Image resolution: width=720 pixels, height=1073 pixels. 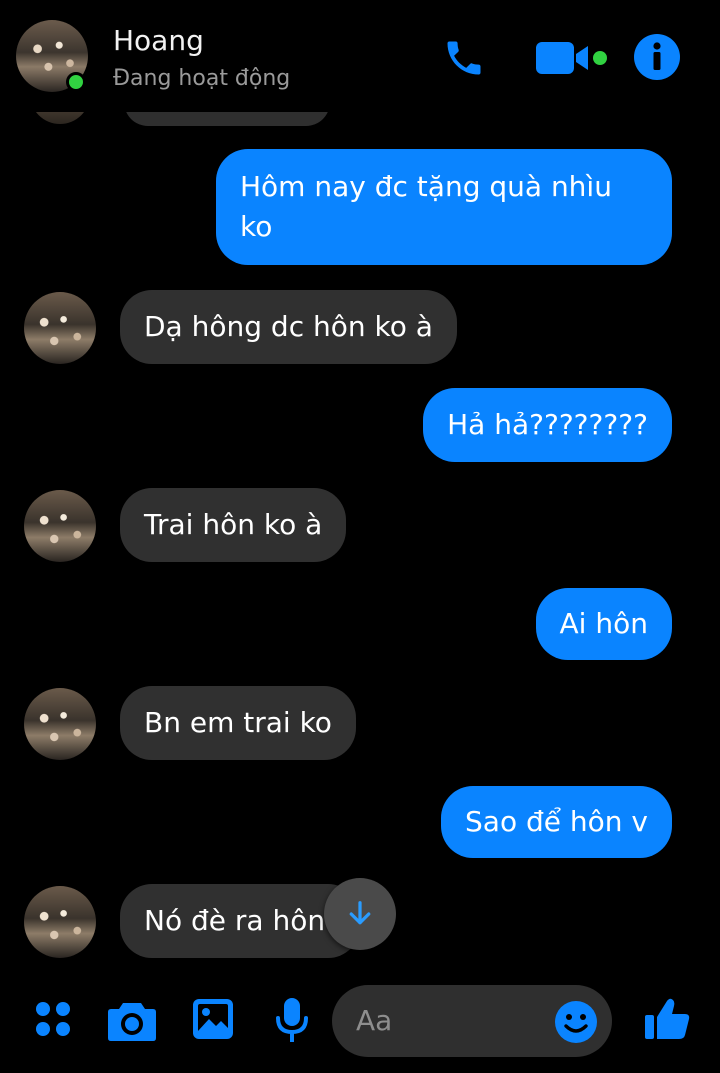 I want to click on arrow-down-icon, so click(x=360, y=913).